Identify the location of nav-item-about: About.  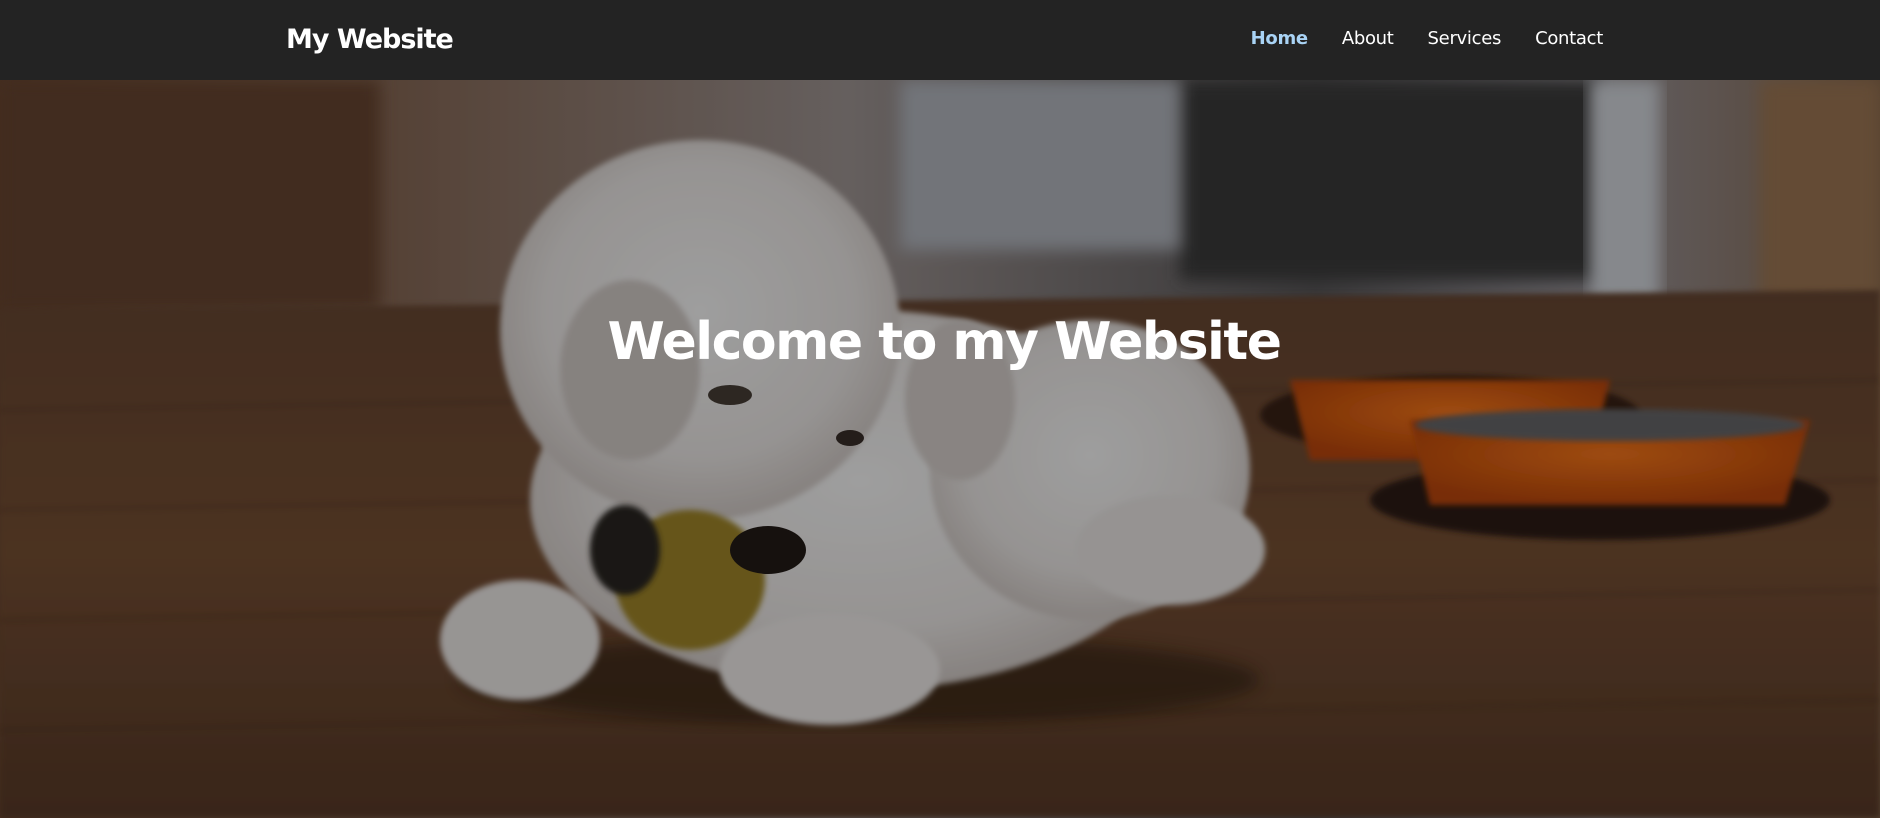
(1368, 39).